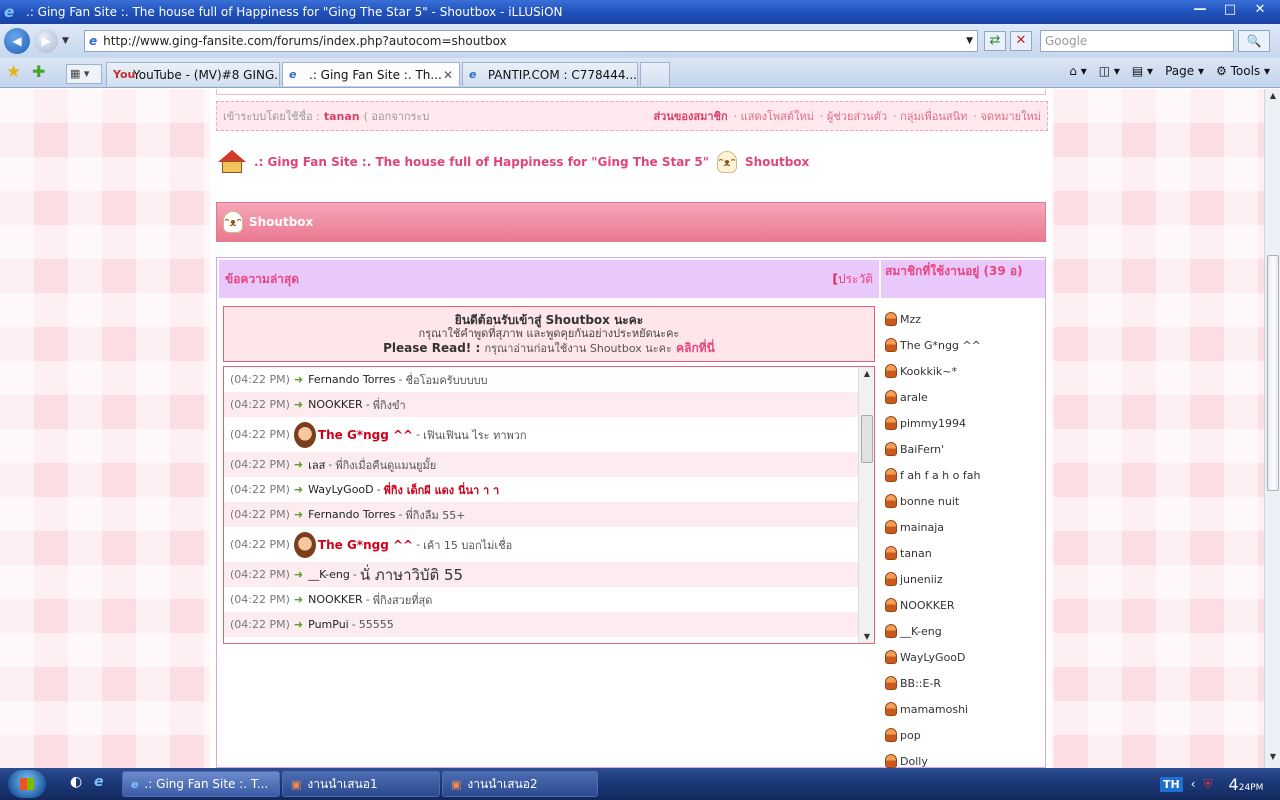 This screenshot has height=800, width=1280. Describe the element at coordinates (995, 41) in the screenshot. I see `refresh-button: ⇄` at that location.